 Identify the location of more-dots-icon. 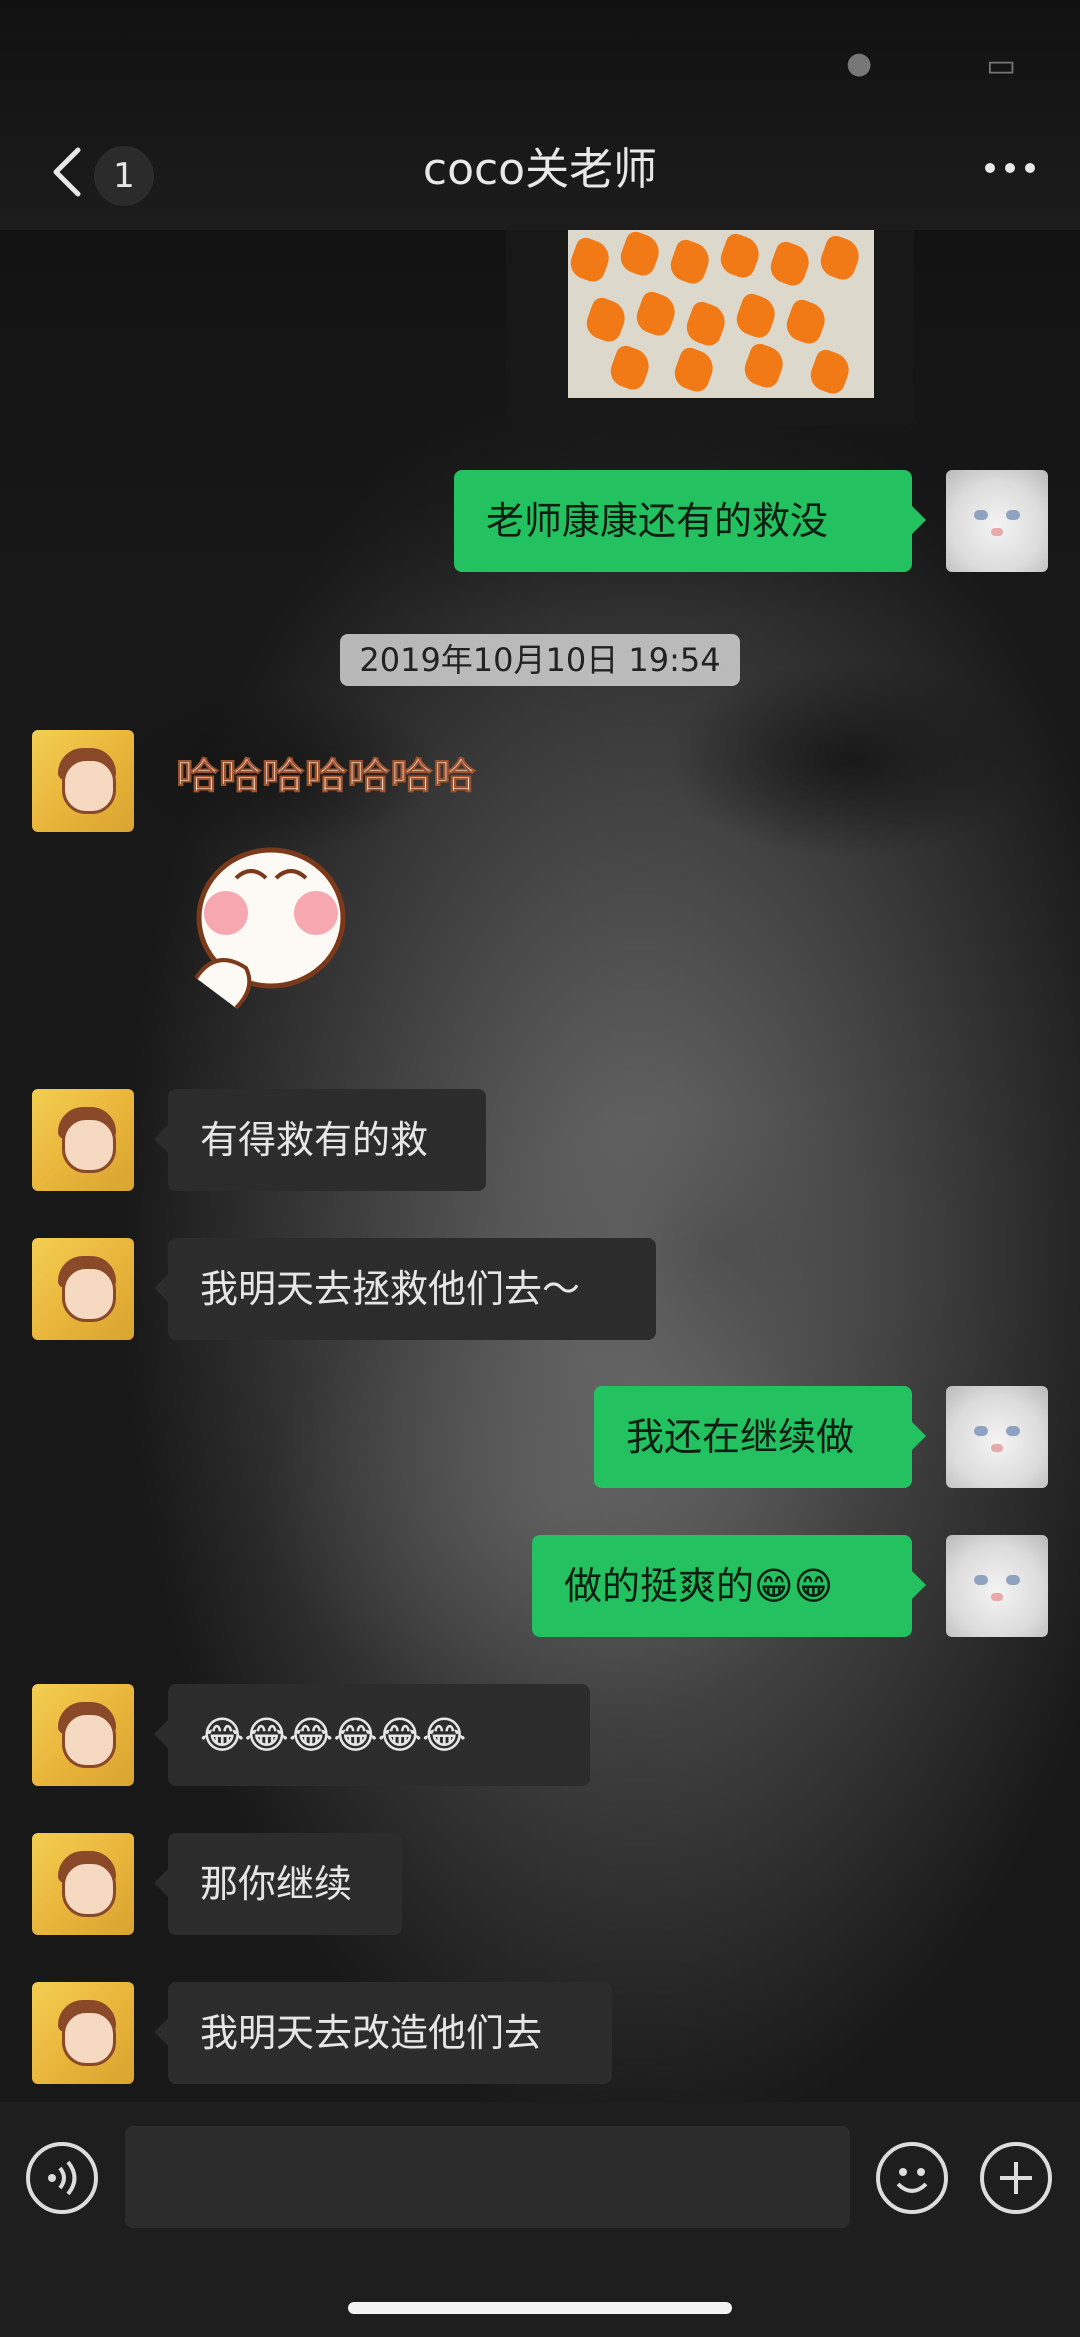
(1010, 172).